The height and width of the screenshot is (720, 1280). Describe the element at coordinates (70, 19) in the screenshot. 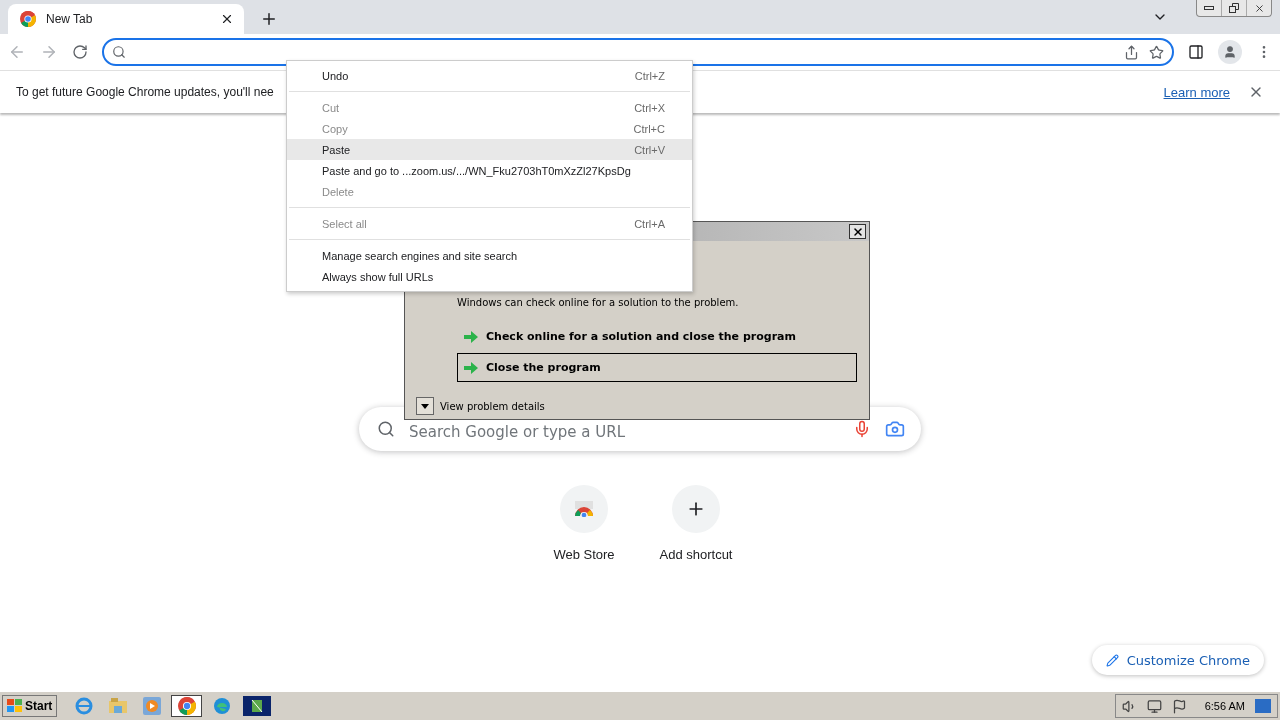

I see `tab-title: New Tab` at that location.